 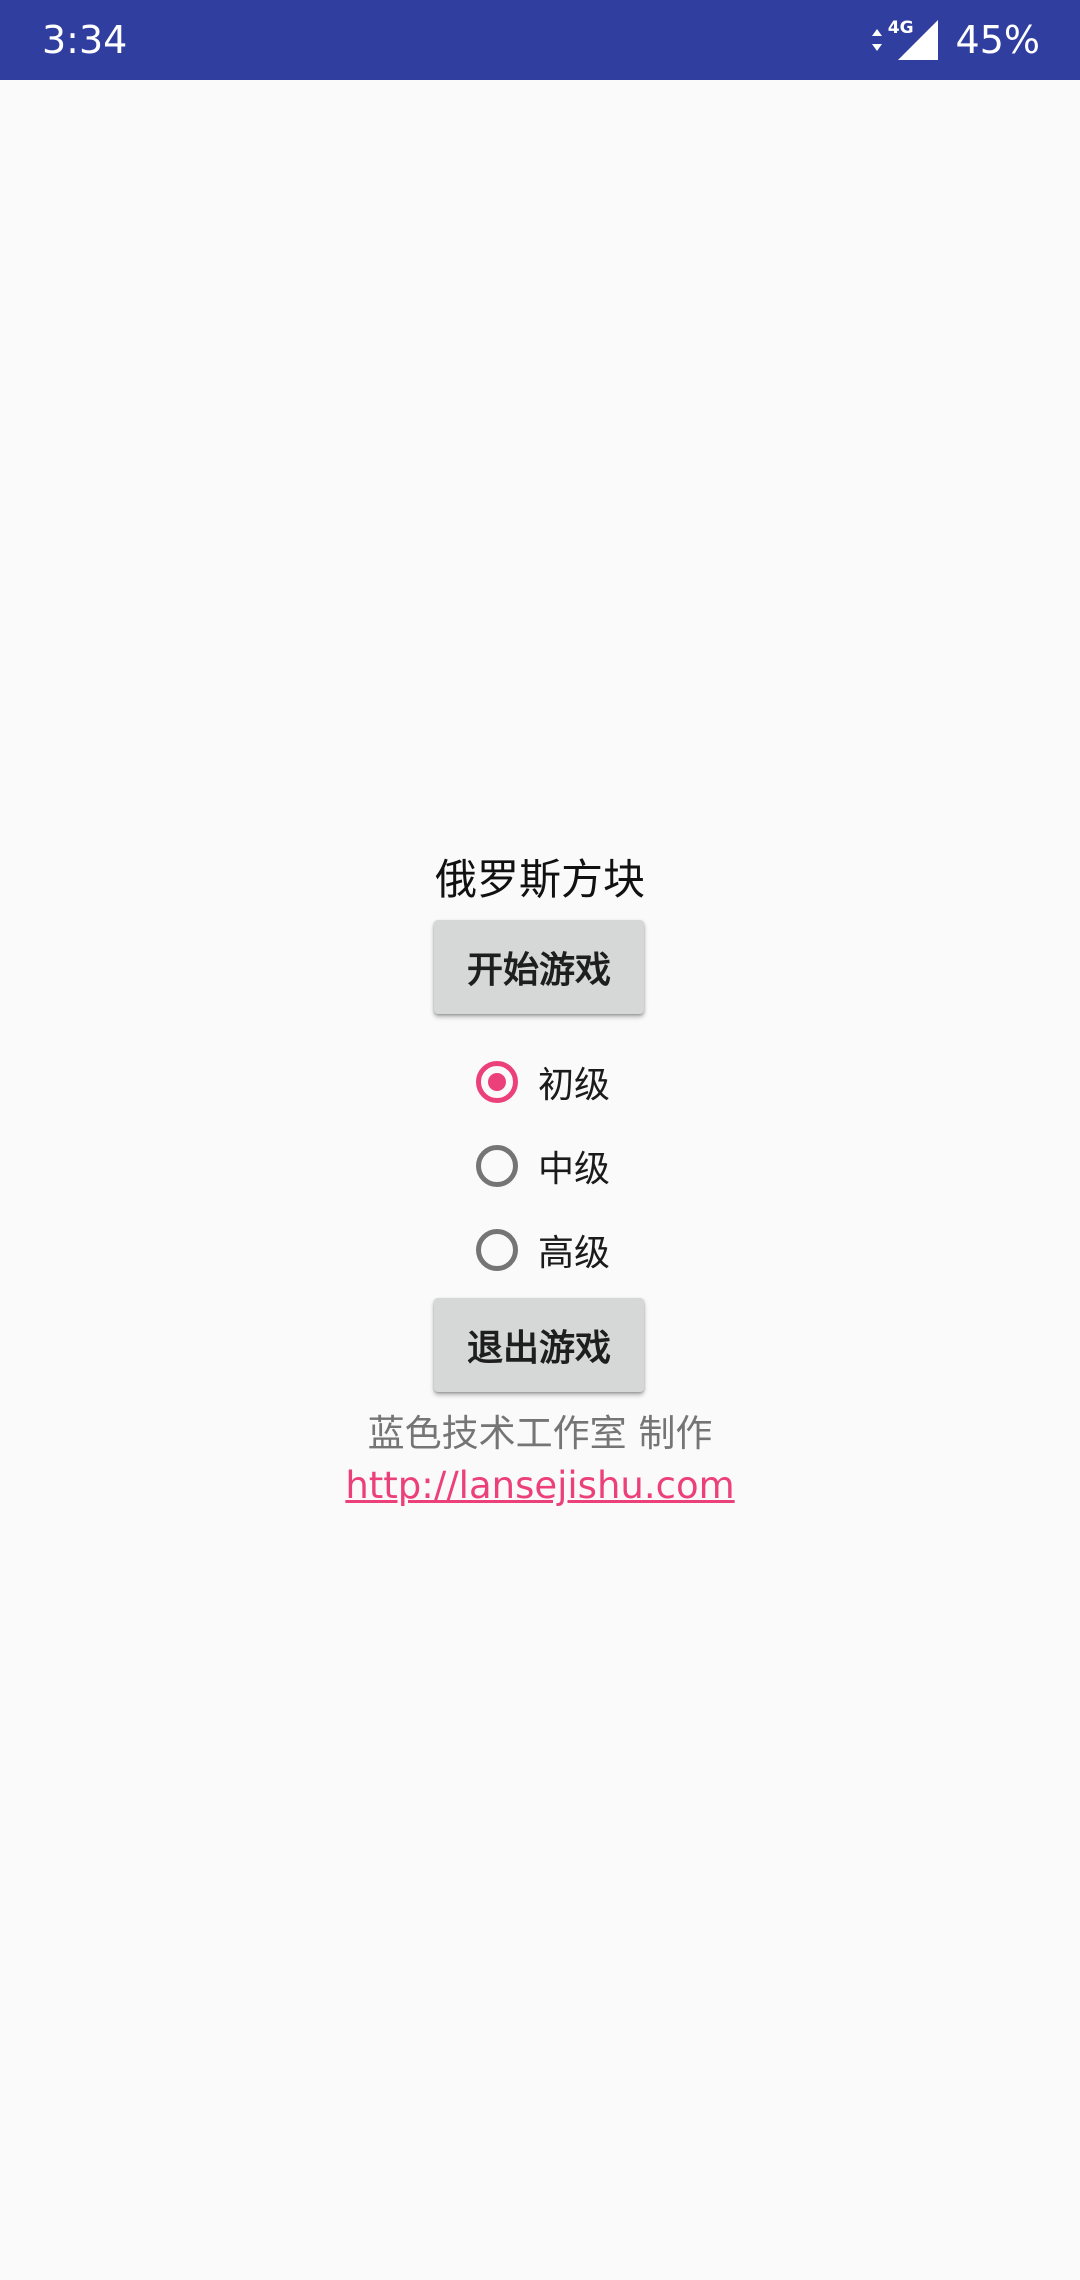 I want to click on start-game-button: 开始游戏, so click(x=539, y=967).